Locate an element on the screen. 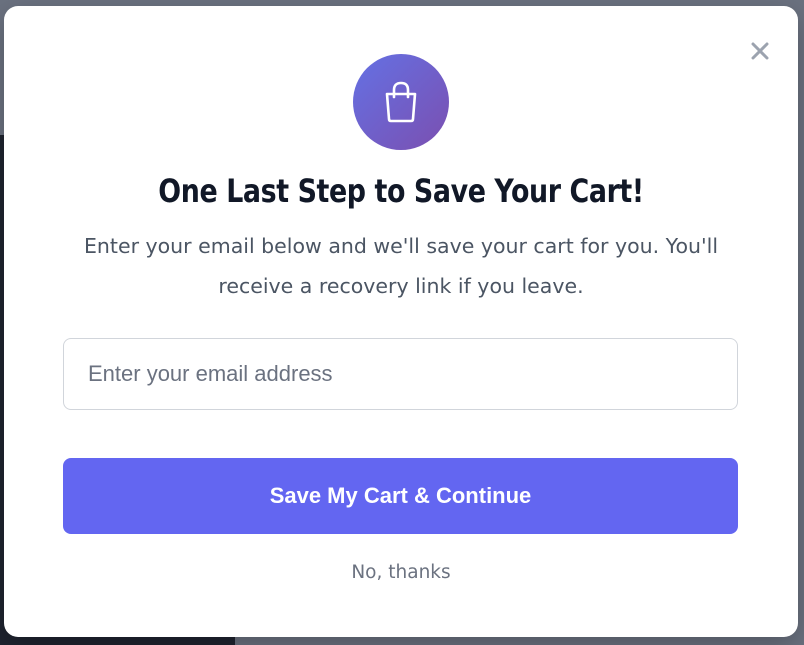 This screenshot has width=804, height=645. email-field is located at coordinates (400, 374).